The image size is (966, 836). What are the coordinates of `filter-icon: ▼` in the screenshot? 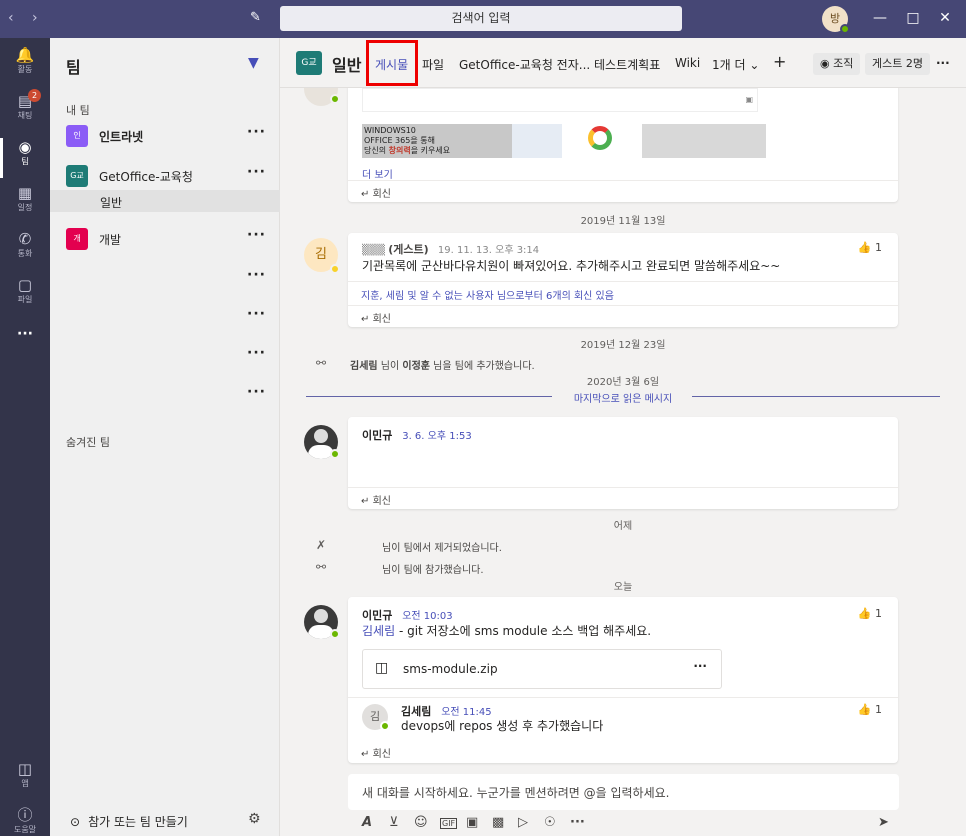 It's located at (253, 63).